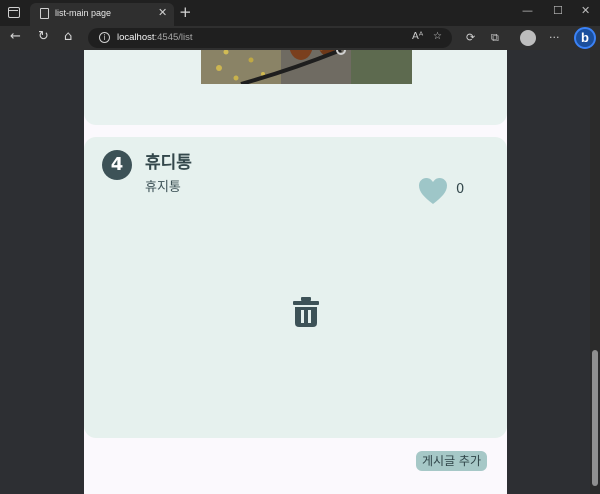 The image size is (600, 494). What do you see at coordinates (585, 38) in the screenshot?
I see `bing-icon: b` at bounding box center [585, 38].